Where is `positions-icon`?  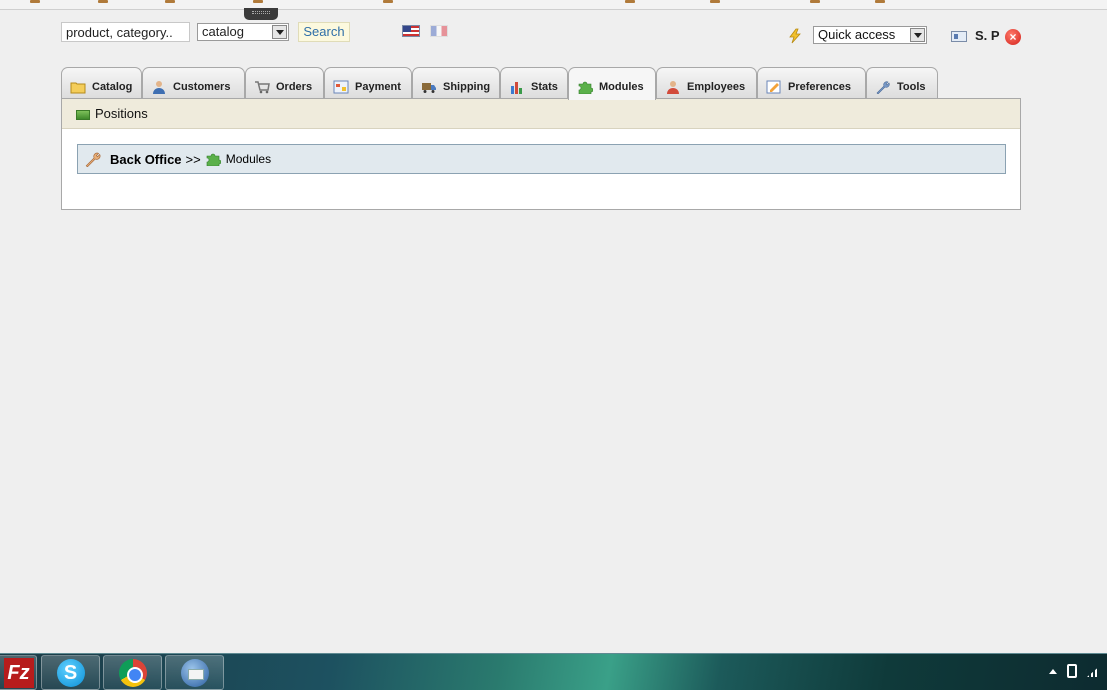 positions-icon is located at coordinates (83, 115).